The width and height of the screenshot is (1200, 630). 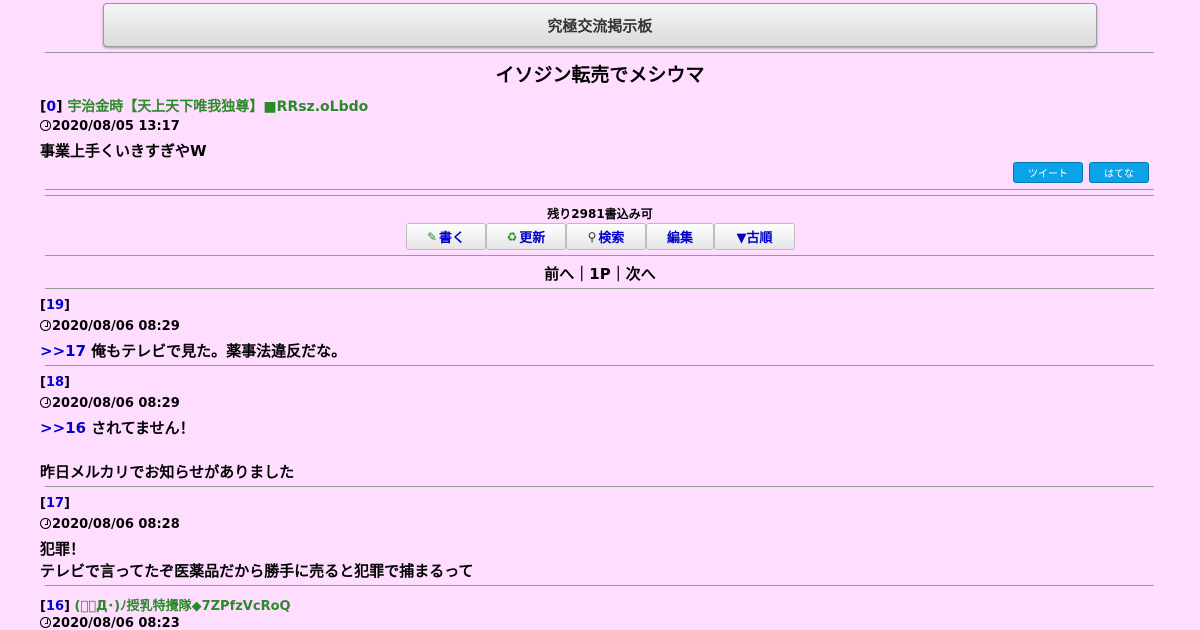 I want to click on write-button: ✎ 書く, so click(x=446, y=236).